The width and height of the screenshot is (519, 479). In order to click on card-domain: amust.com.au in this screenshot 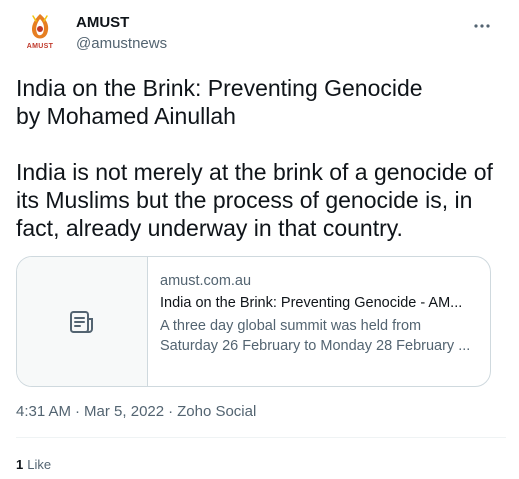, I will do `click(206, 281)`.